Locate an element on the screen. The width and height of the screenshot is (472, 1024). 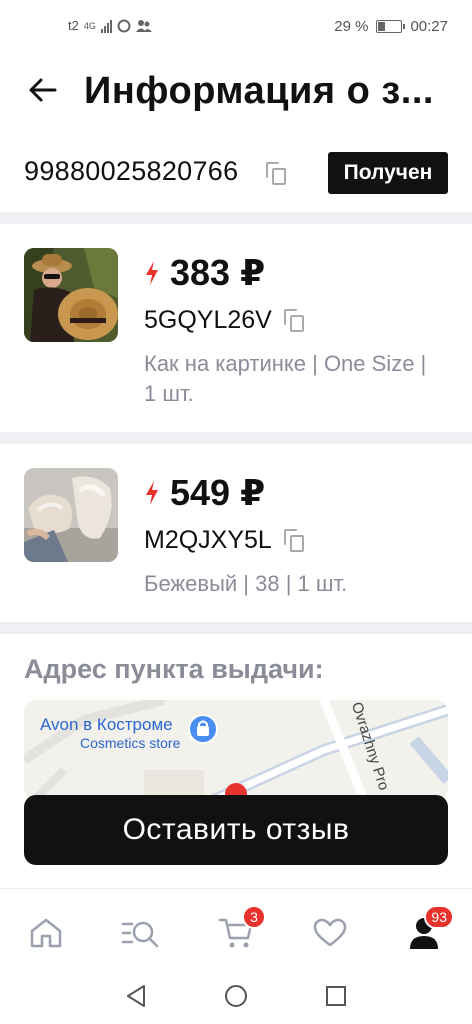
nav-favorites is located at coordinates (330, 933).